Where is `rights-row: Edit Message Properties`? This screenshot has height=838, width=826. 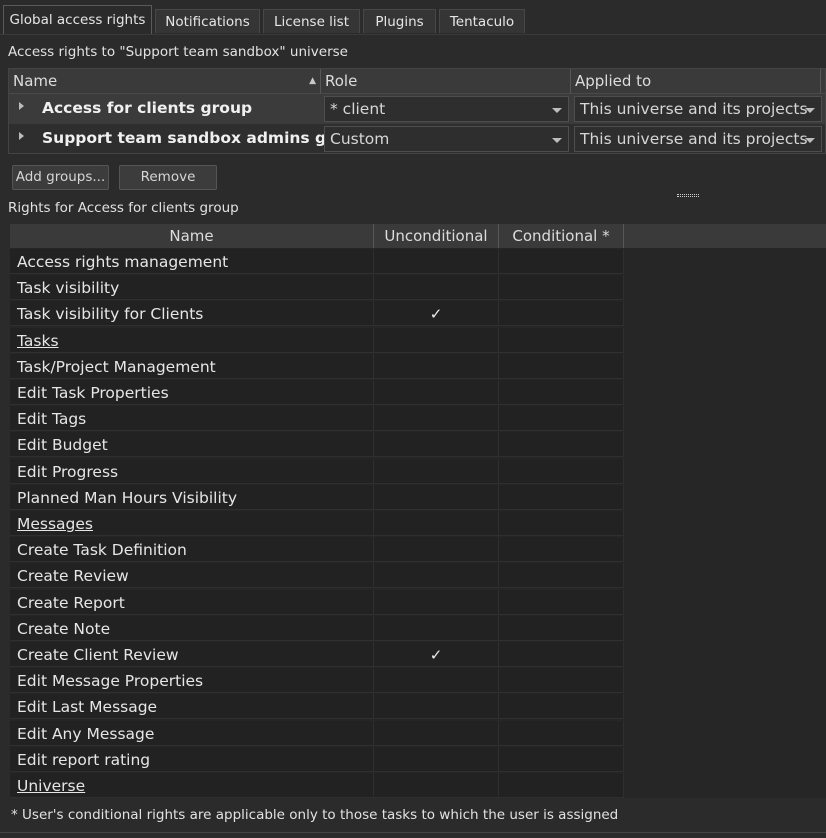 rights-row: Edit Message Properties is located at coordinates (317, 681).